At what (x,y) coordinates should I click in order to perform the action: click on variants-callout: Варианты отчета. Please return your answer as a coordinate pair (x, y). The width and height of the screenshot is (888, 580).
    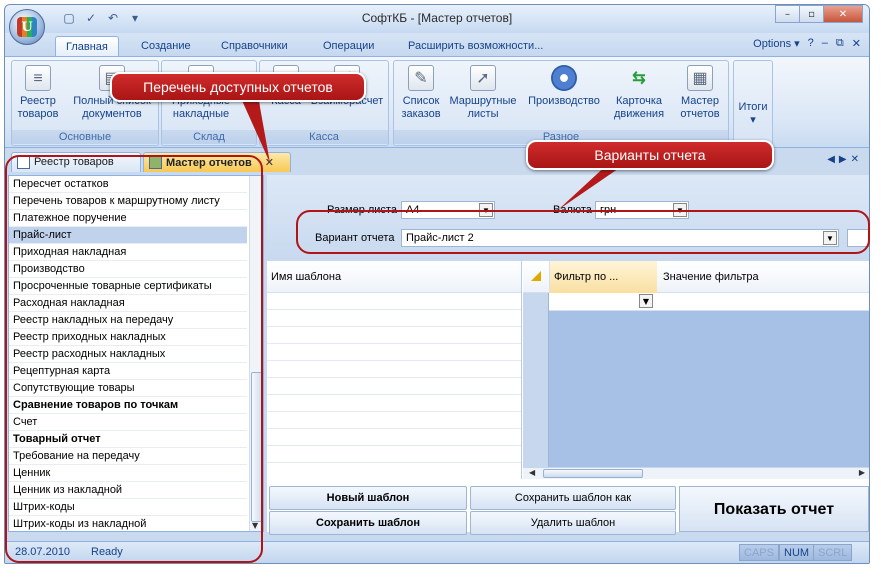
    Looking at the image, I should click on (650, 155).